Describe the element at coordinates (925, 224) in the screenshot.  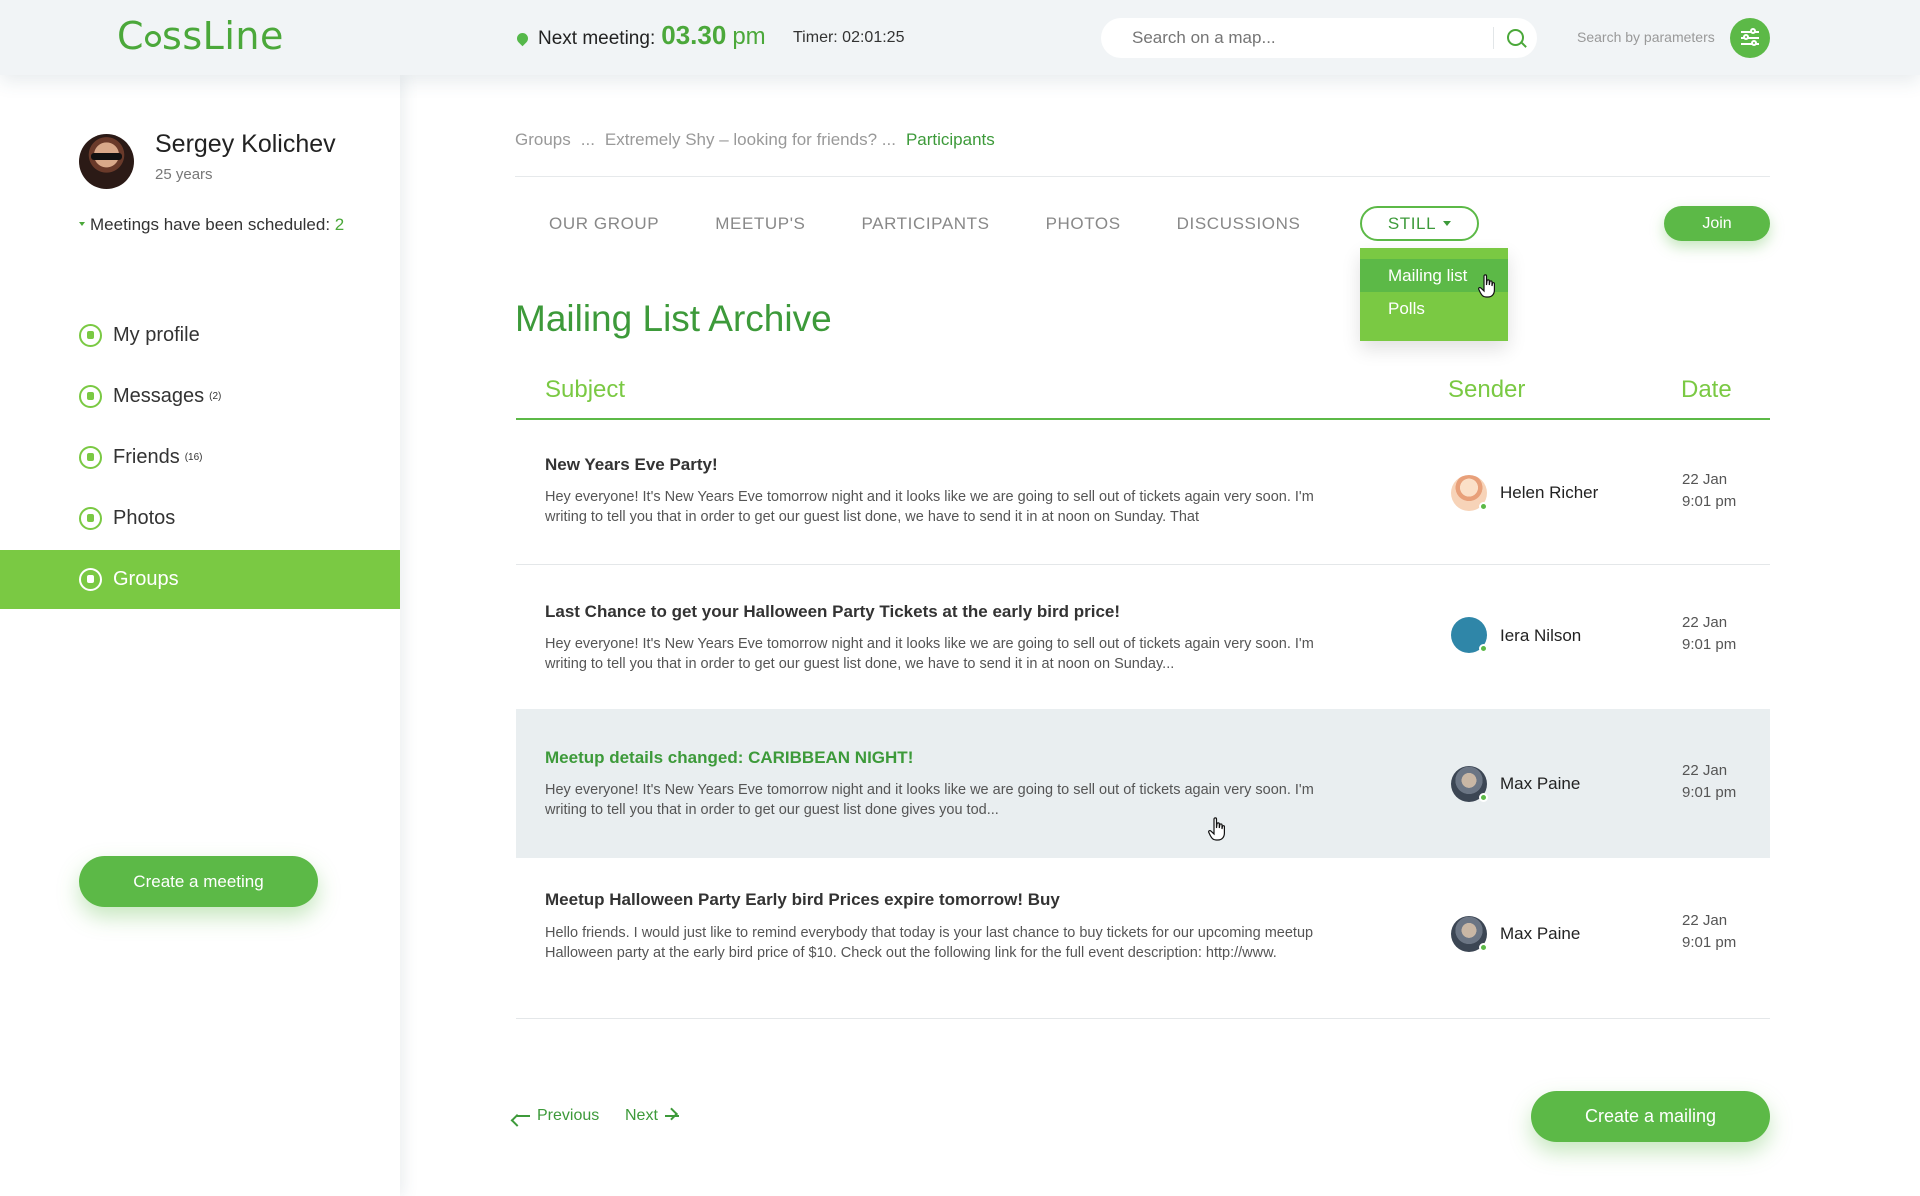
I see `tab-participants: PARTICIPANTS` at that location.